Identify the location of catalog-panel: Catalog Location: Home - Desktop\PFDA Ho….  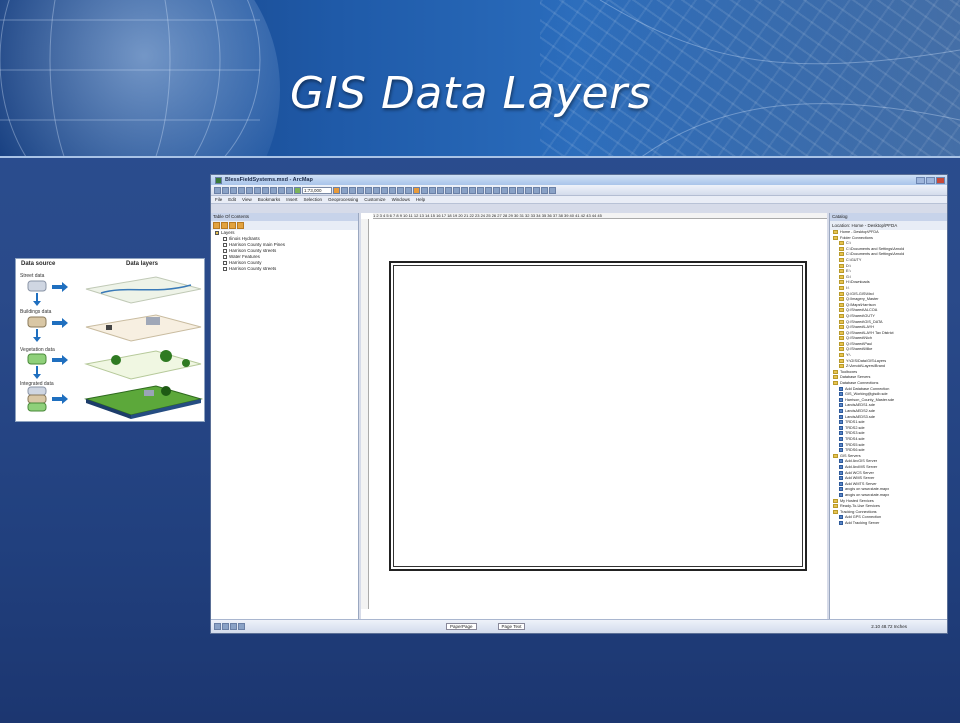
(888, 417).